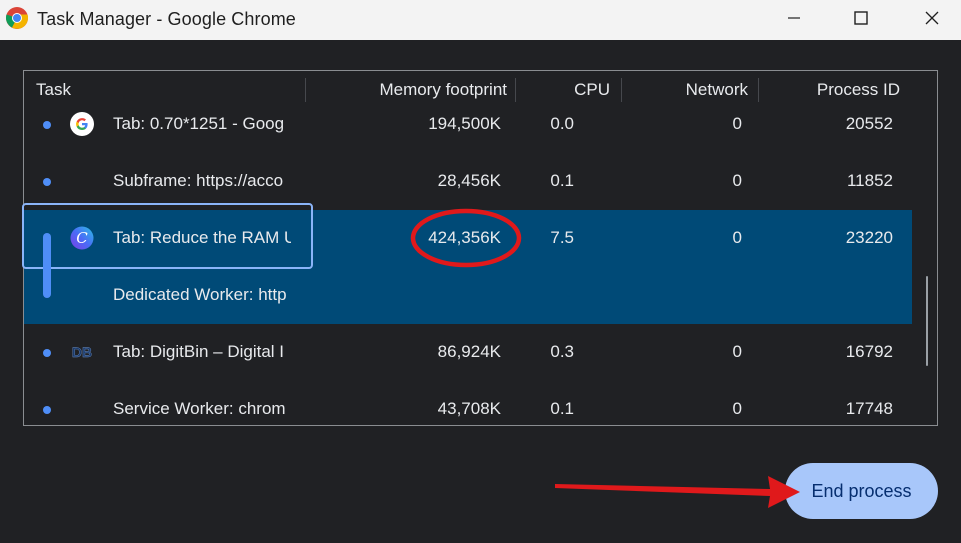 This screenshot has height=543, width=961. Describe the element at coordinates (927, 321) in the screenshot. I see `scrollbar-thumb` at that location.